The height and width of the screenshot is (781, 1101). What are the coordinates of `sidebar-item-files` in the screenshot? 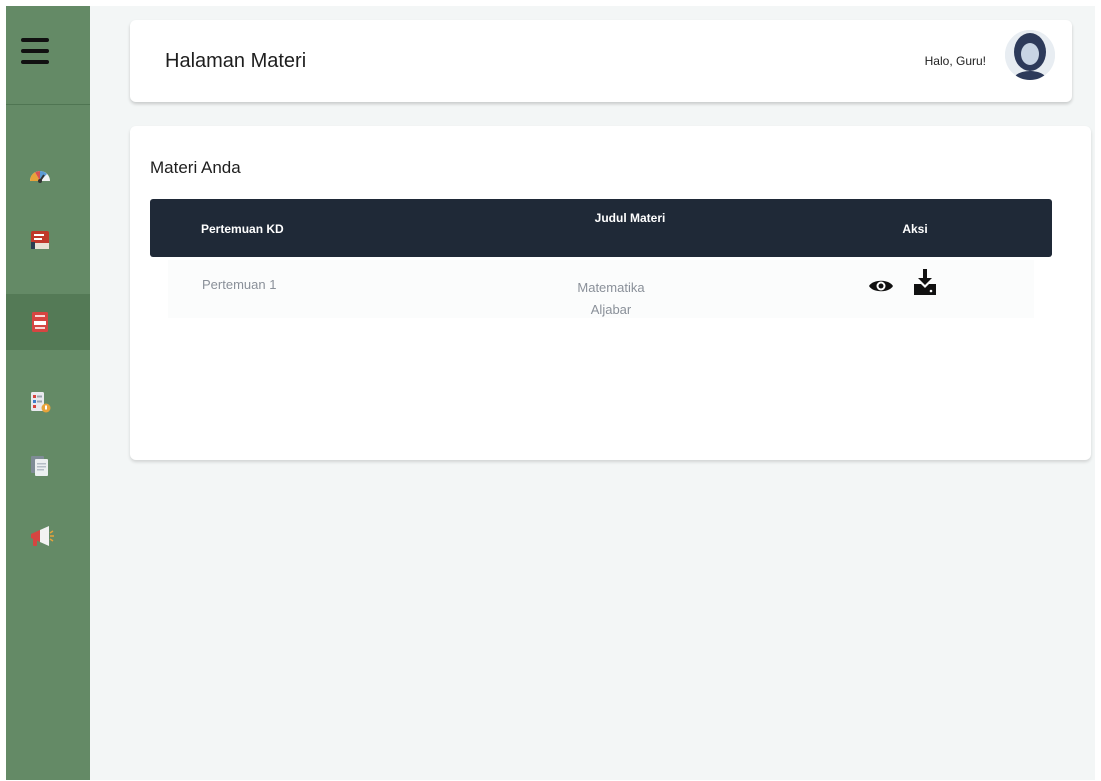 It's located at (48, 466).